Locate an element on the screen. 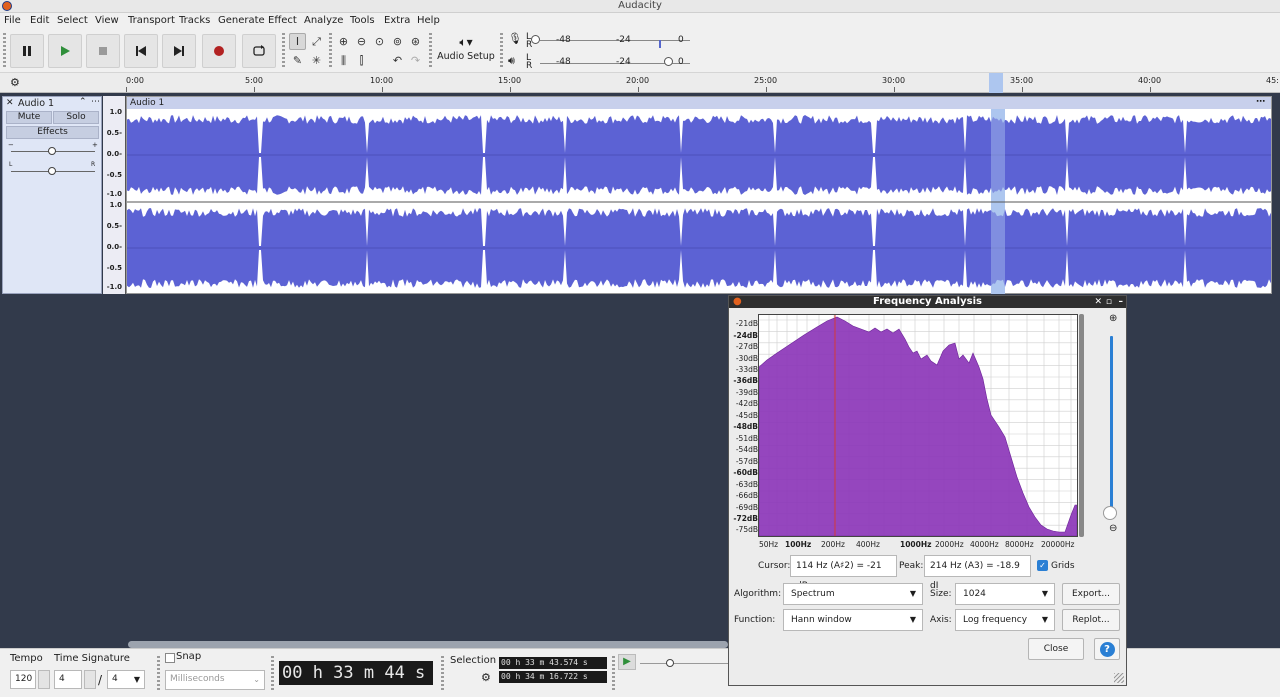 This screenshot has width=1280, height=697. close-button: Close is located at coordinates (1056, 649).